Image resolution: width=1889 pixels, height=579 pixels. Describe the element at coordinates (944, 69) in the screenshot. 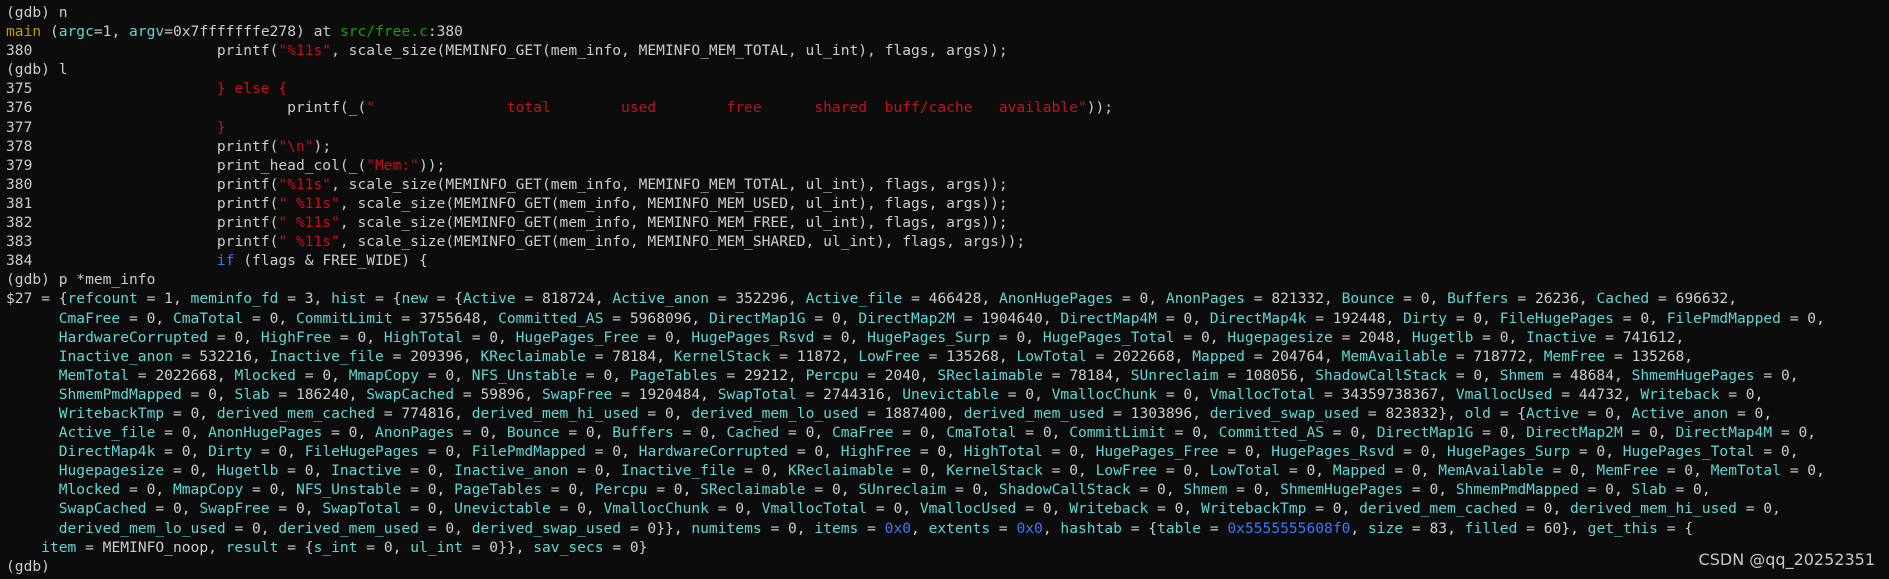

I see `terminal-line: (gdb) l` at that location.